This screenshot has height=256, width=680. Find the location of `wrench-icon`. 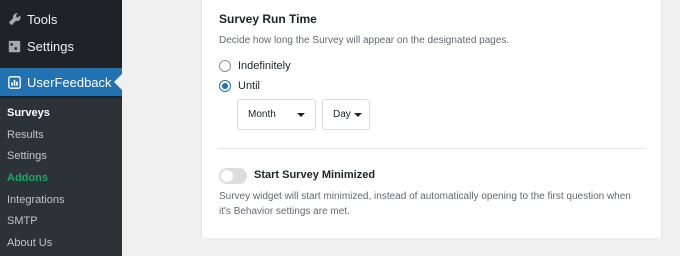

wrench-icon is located at coordinates (14, 20).